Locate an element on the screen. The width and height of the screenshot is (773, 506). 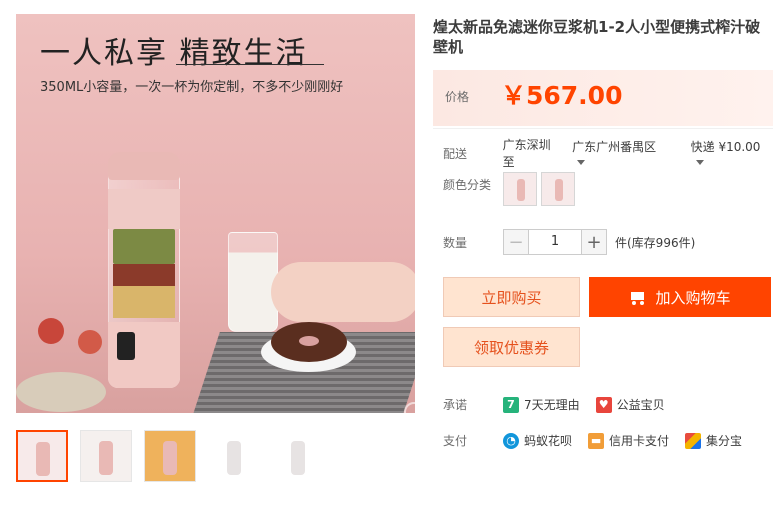
thumbnail-strip is located at coordinates (170, 456).